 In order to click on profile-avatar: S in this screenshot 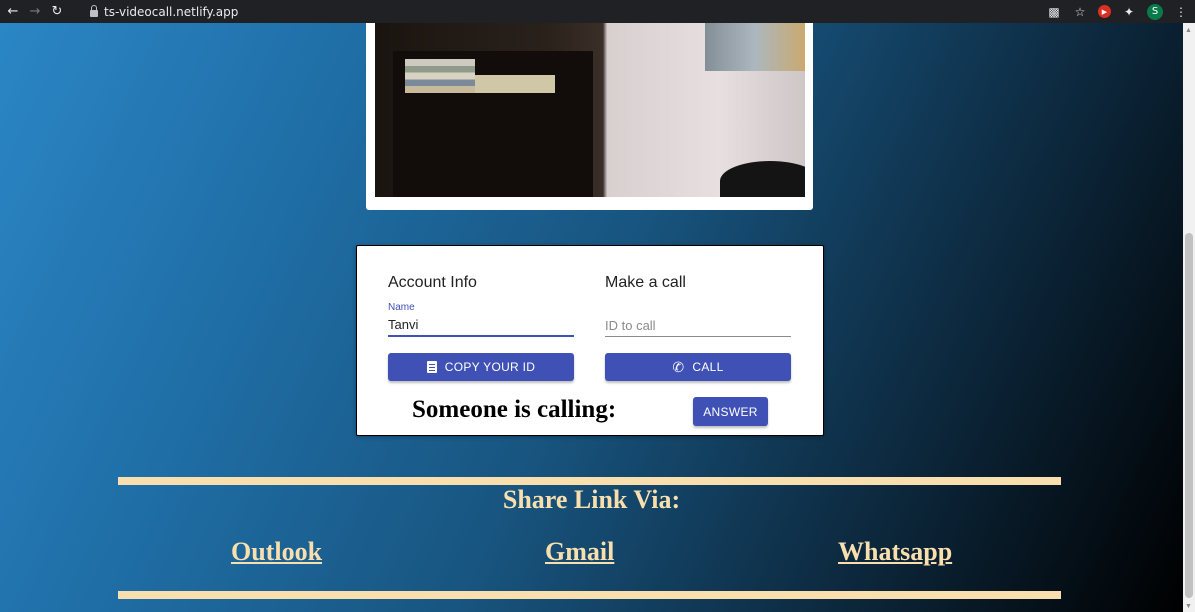, I will do `click(1155, 11)`.